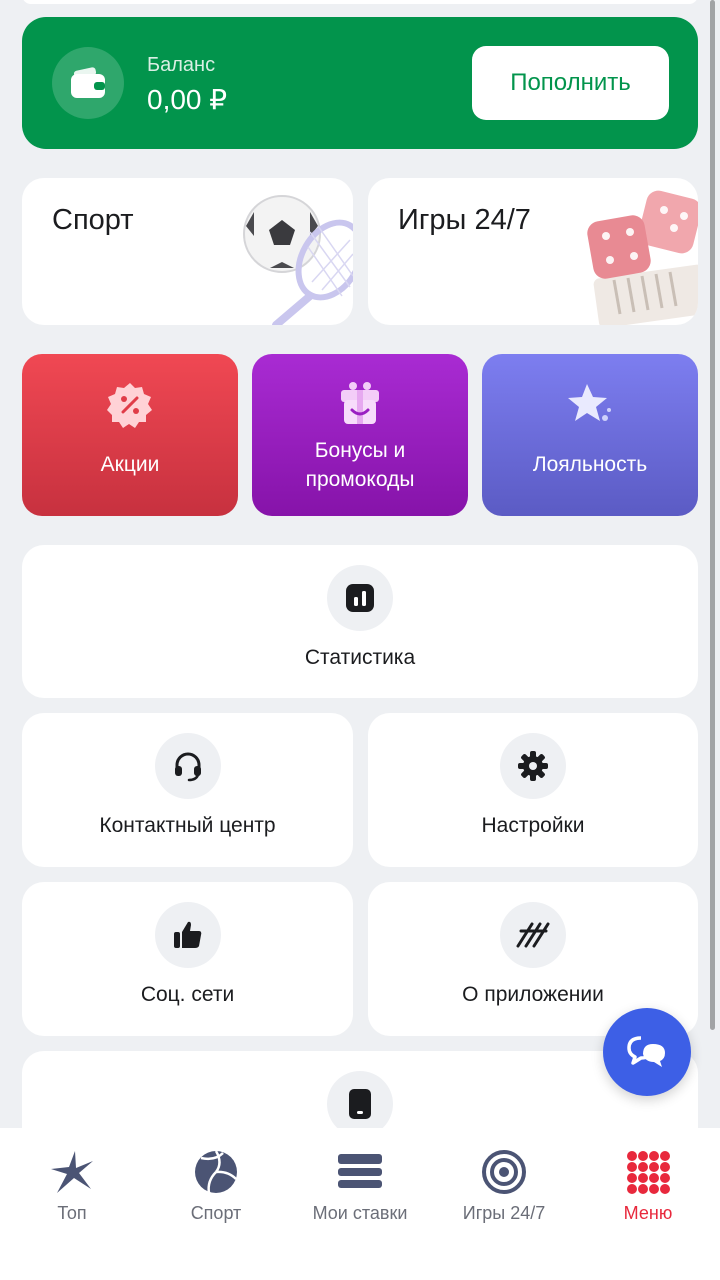 The height and width of the screenshot is (1280, 720). I want to click on tab-sport: Спорт, so click(216, 1183).